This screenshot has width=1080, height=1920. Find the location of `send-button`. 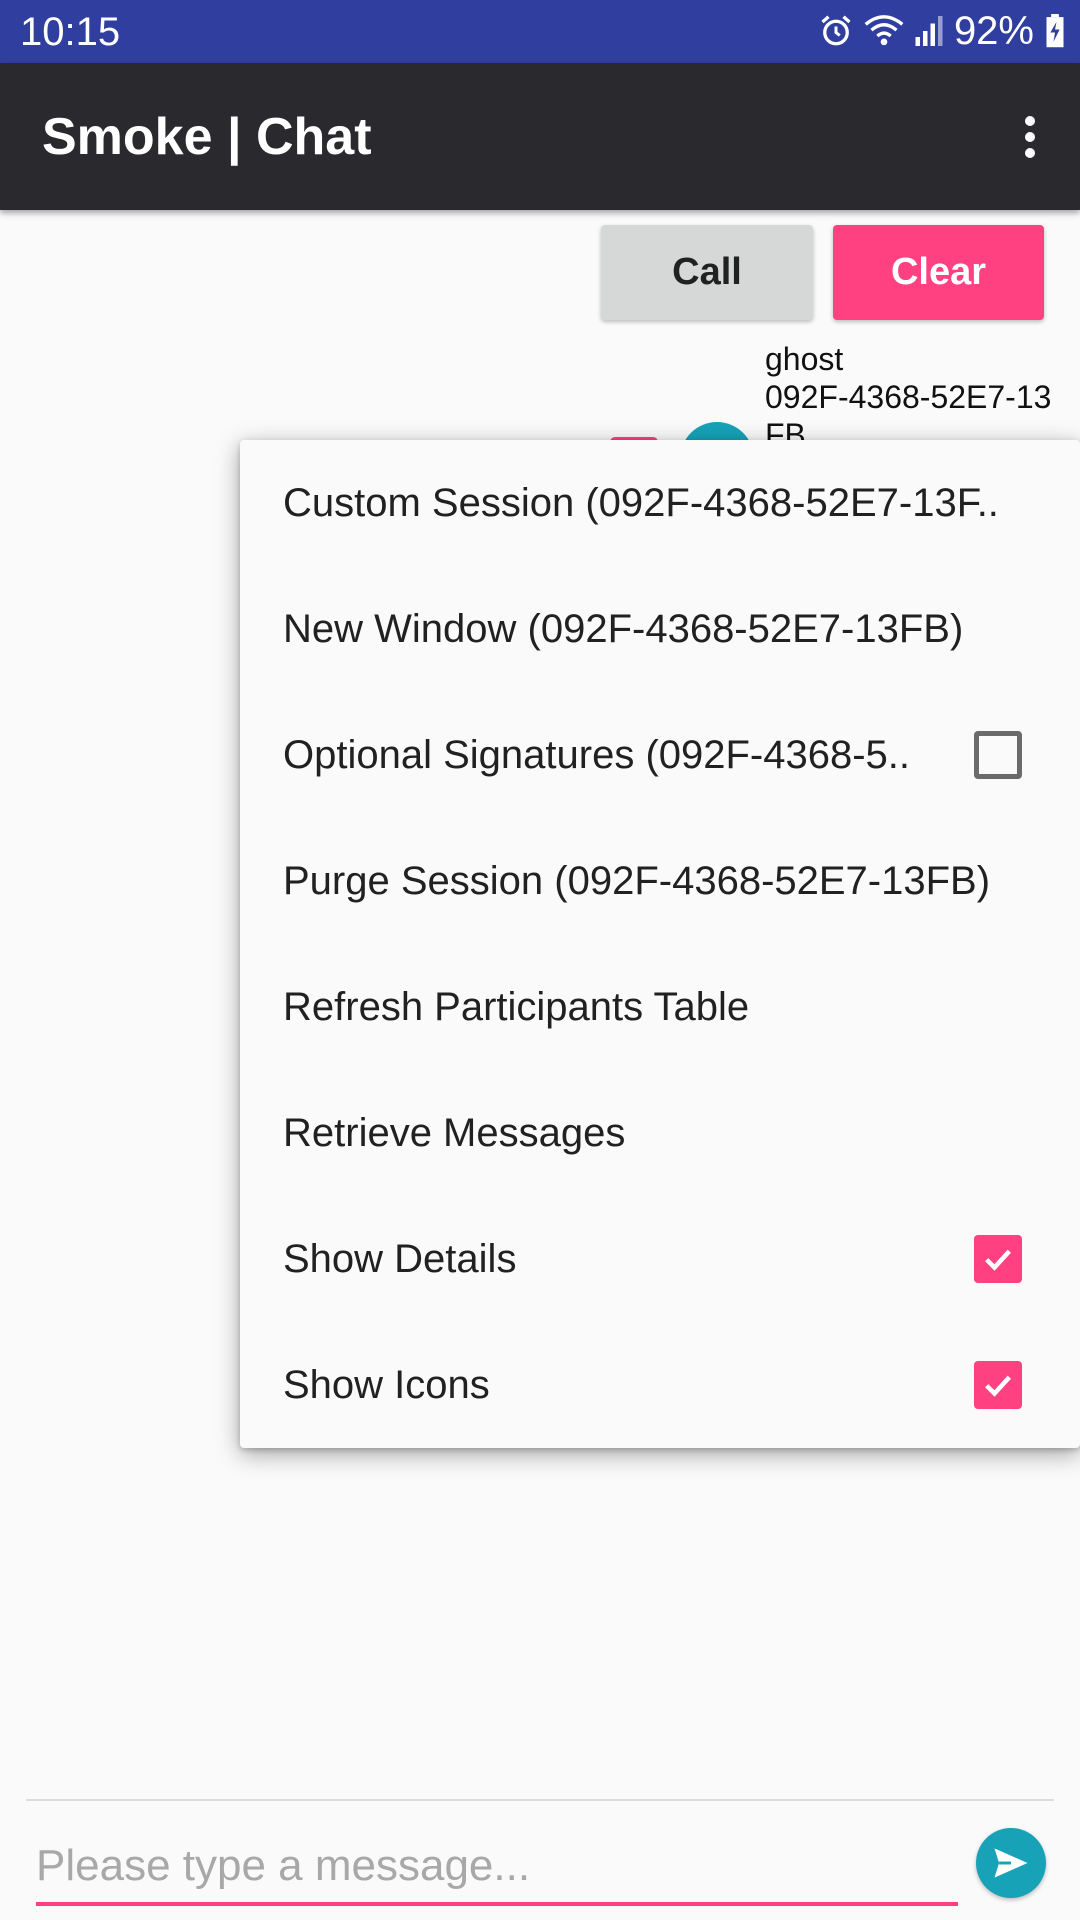

send-button is located at coordinates (1011, 1863).